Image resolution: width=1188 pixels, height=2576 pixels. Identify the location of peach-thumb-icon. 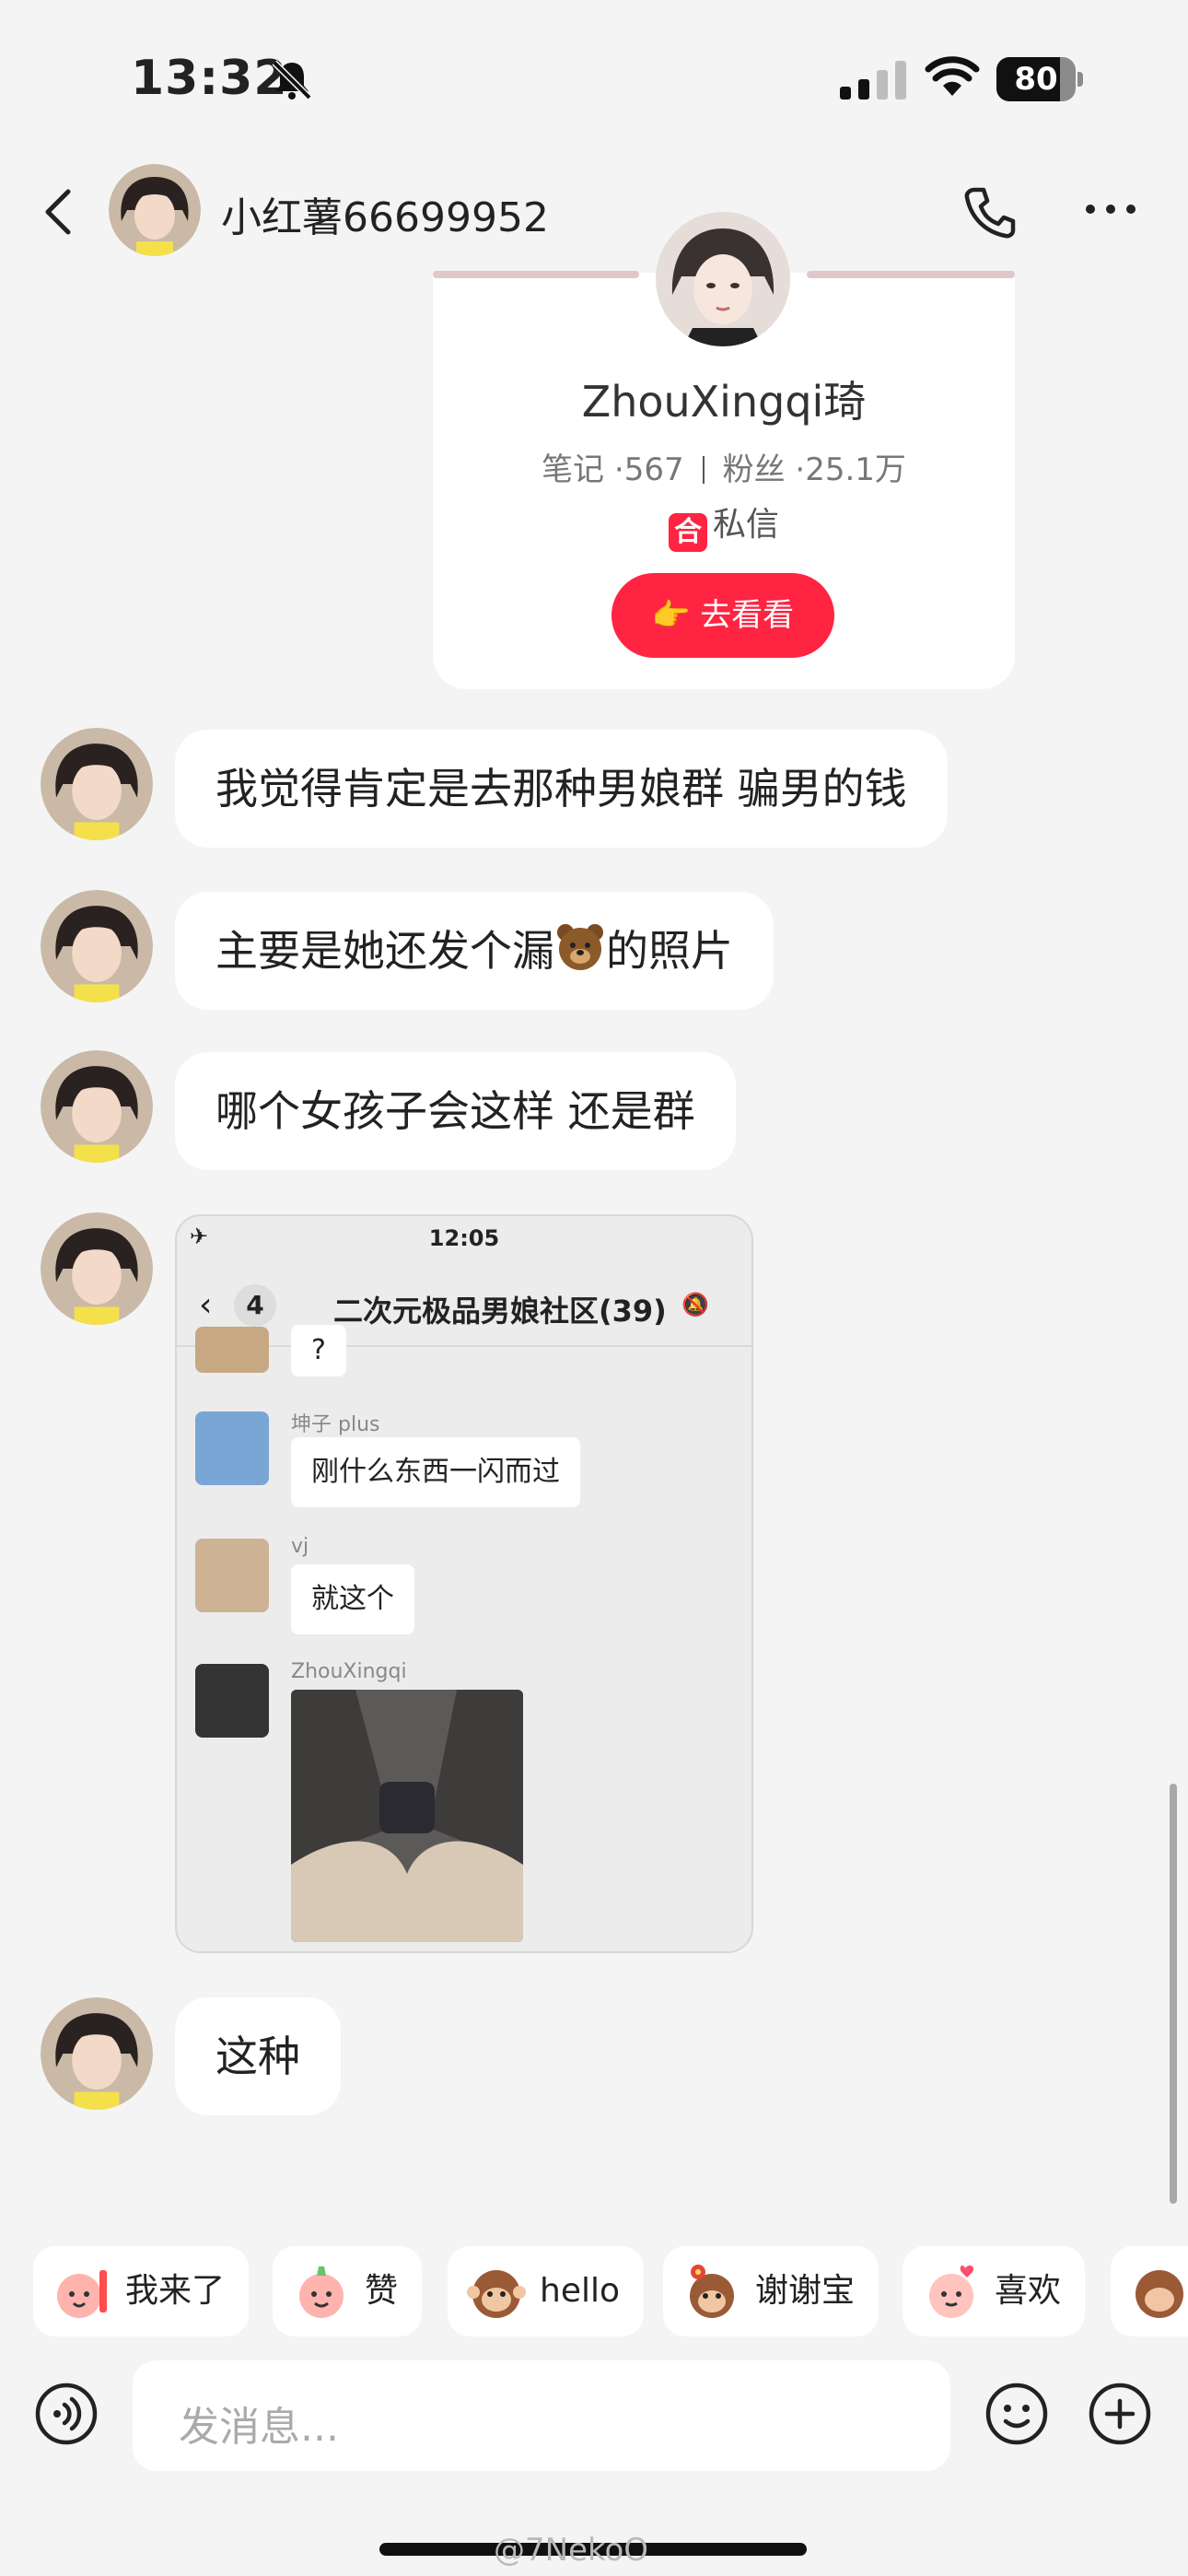
(321, 2292).